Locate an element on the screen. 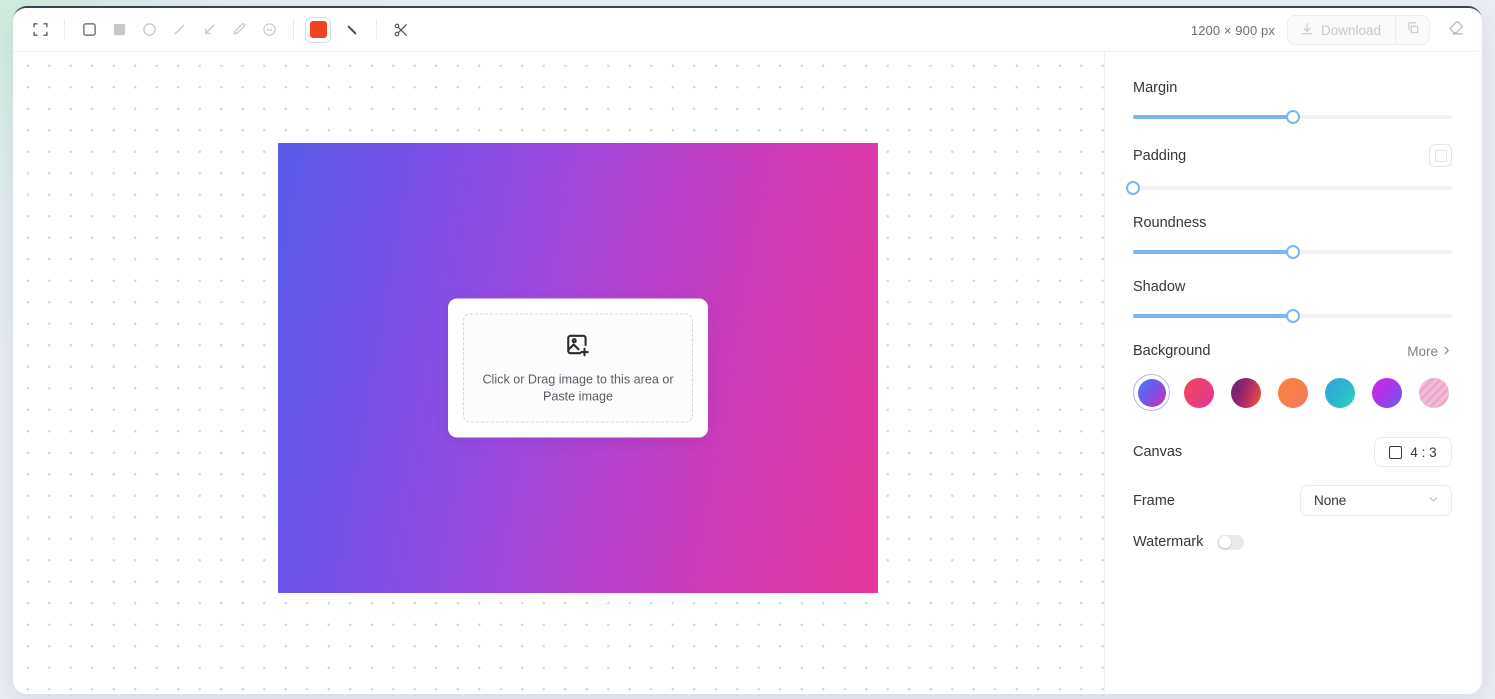  circle-outline-icon is located at coordinates (149, 29).